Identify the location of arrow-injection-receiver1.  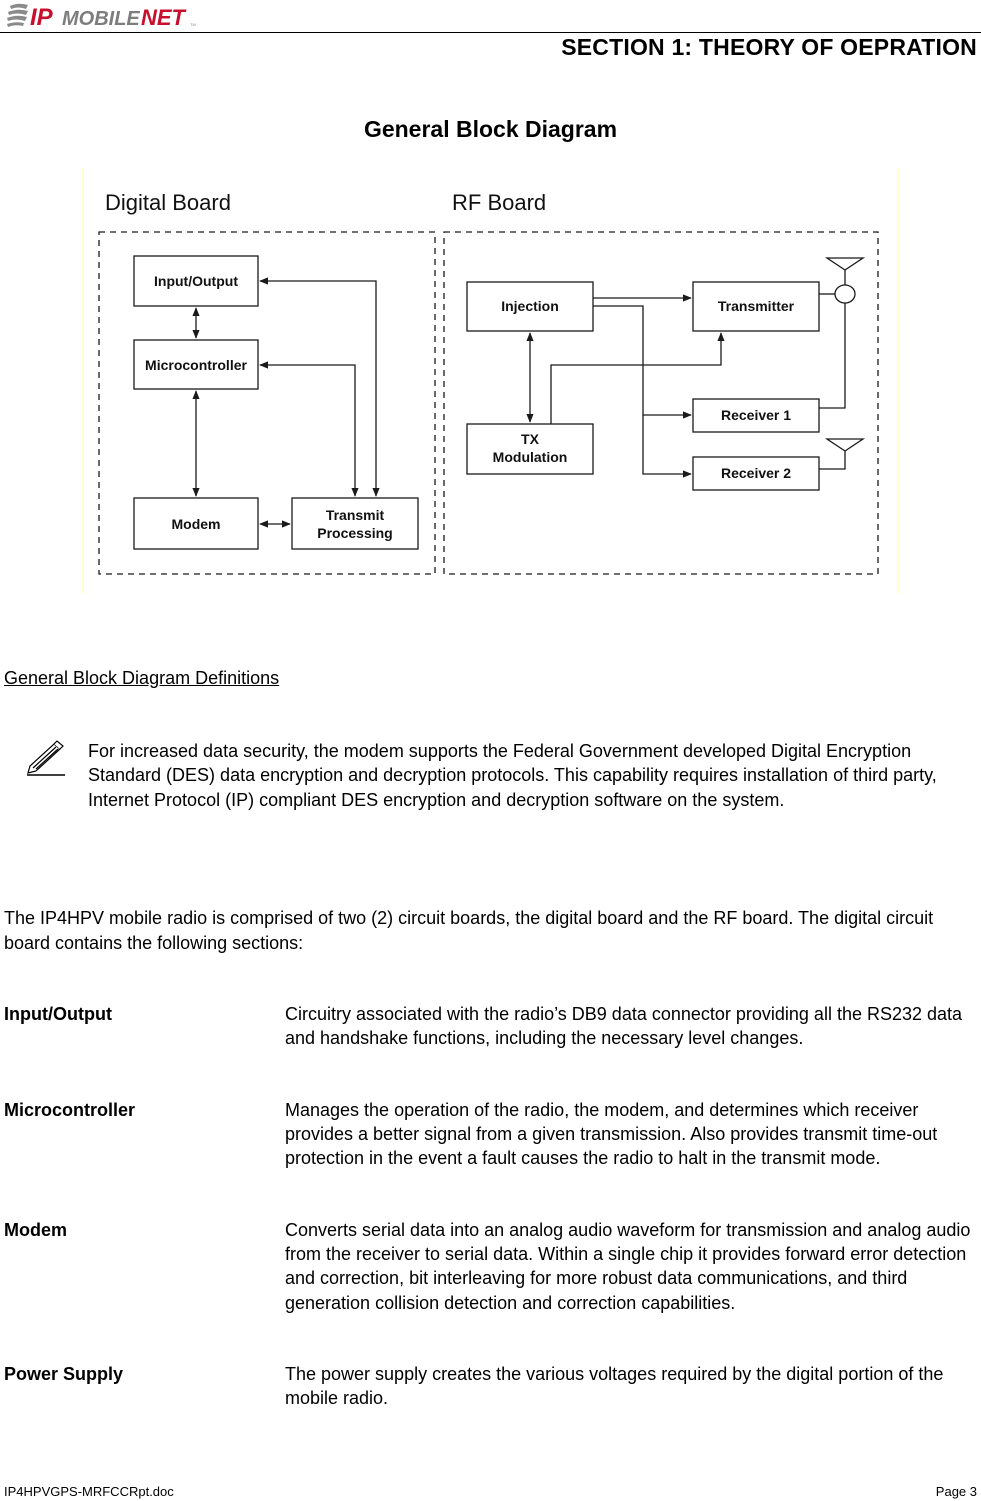
(642, 362).